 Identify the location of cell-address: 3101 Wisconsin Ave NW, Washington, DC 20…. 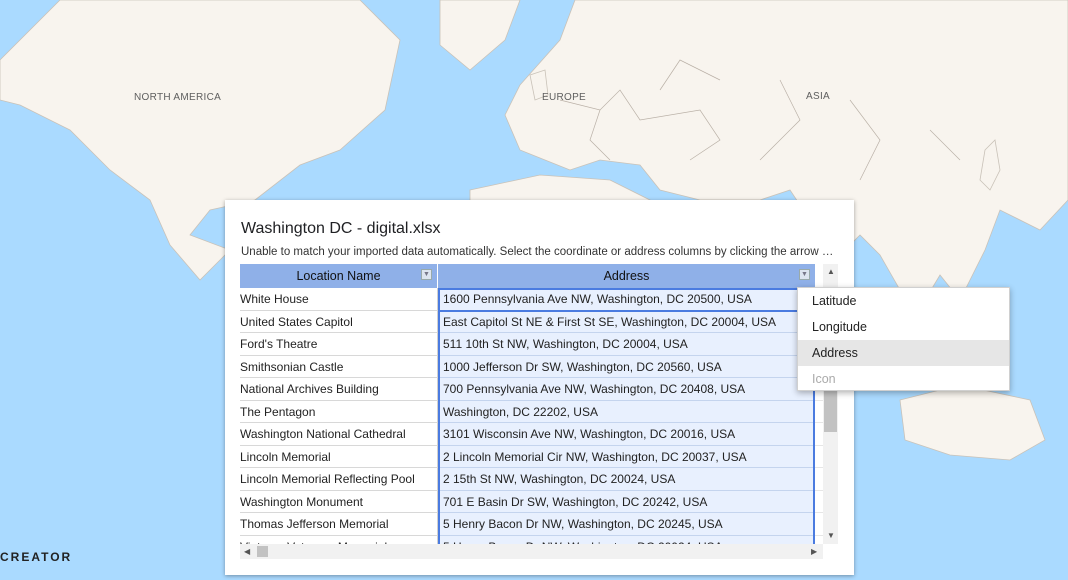
(626, 434).